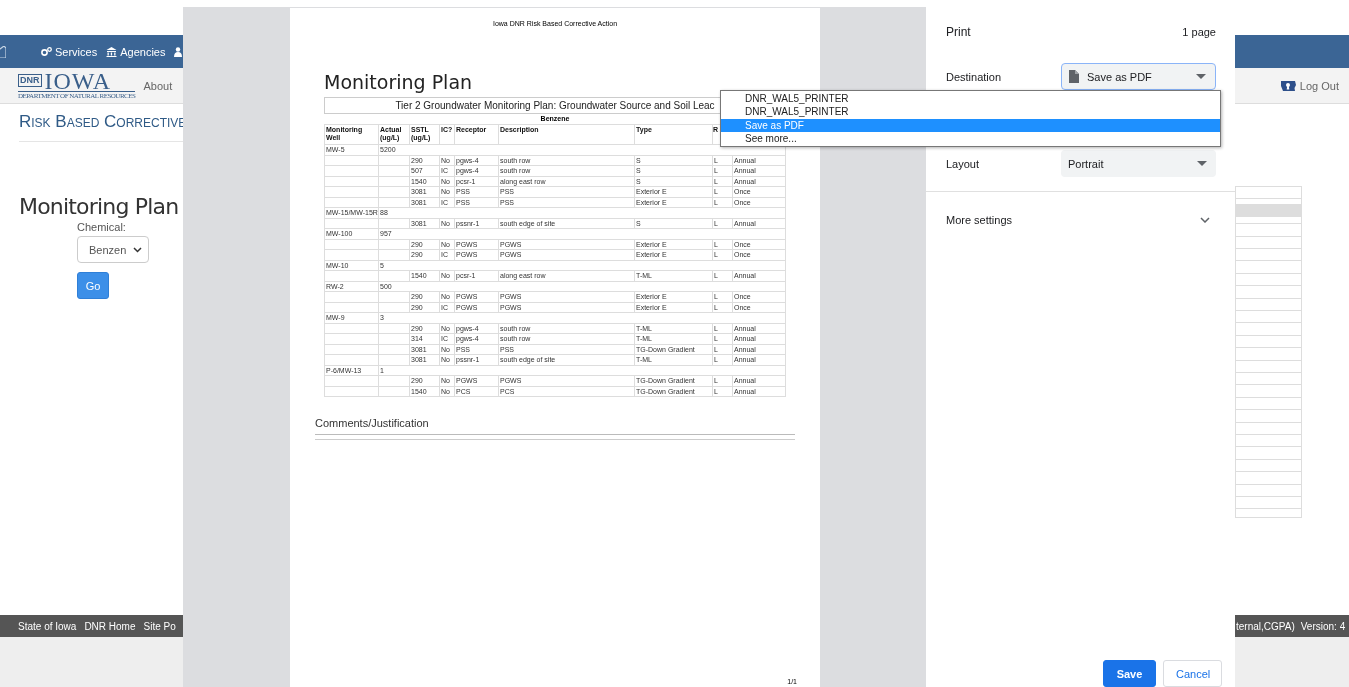 This screenshot has width=1349, height=687. I want to click on page-heading: Monitoring Plan, so click(99, 207).